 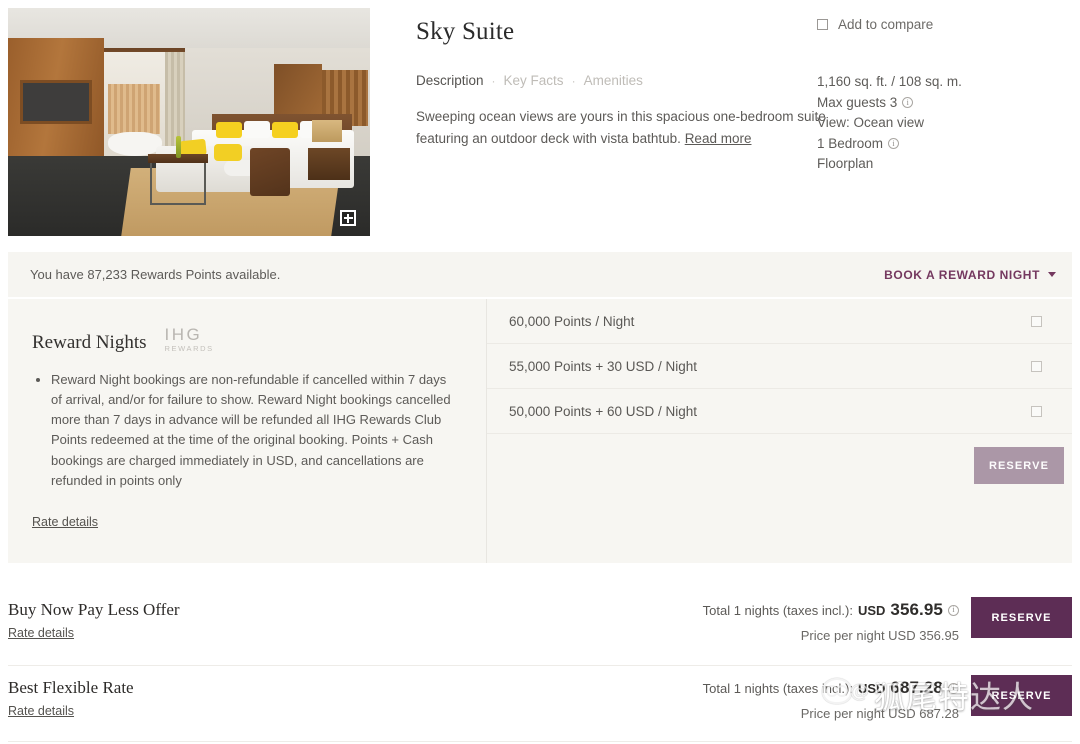 I want to click on rate-name: Buy Now Pay Less Offer, so click(x=94, y=609).